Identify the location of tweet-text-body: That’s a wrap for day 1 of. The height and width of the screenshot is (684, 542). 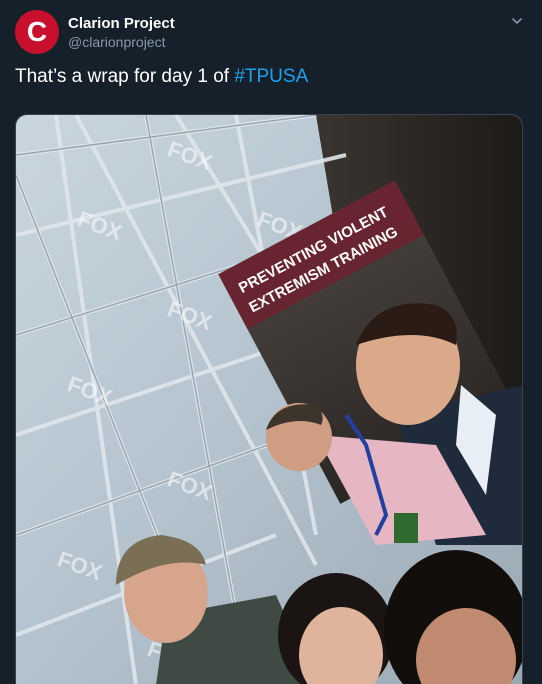
(125, 76).